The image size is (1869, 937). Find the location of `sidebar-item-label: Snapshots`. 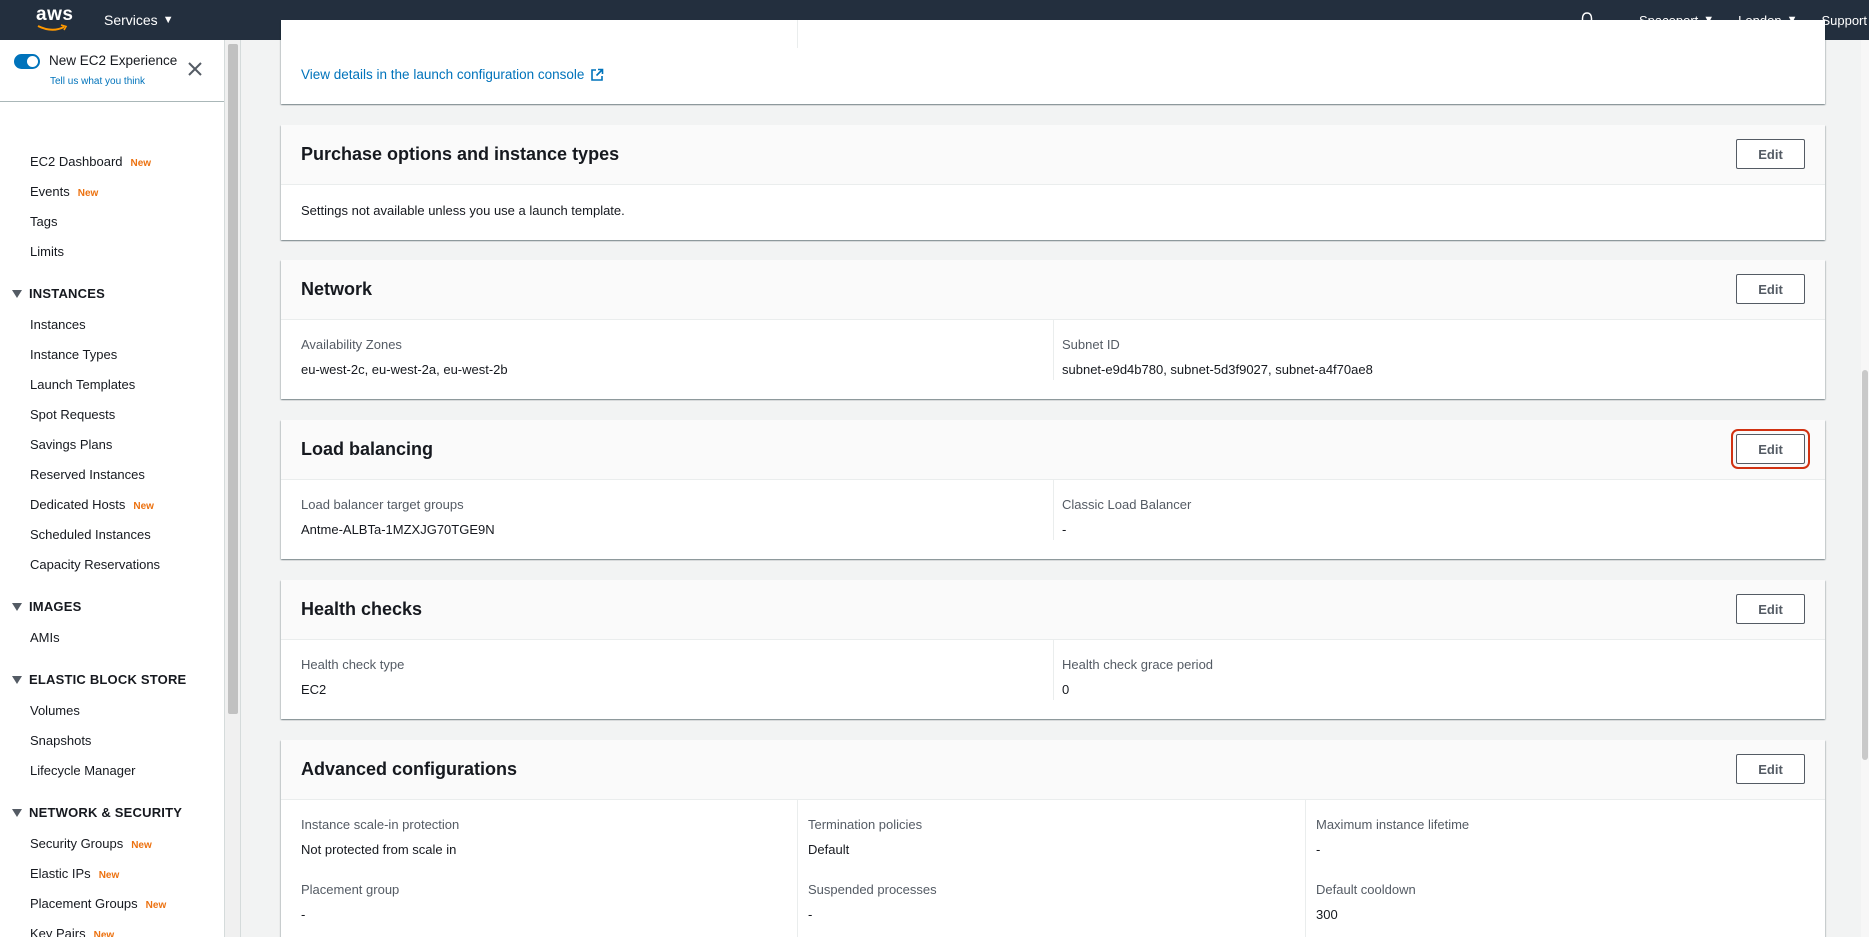

sidebar-item-label: Snapshots is located at coordinates (61, 740).